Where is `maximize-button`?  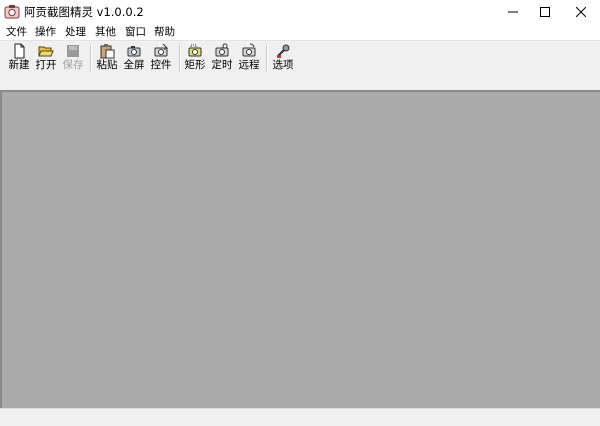 maximize-button is located at coordinates (545, 12).